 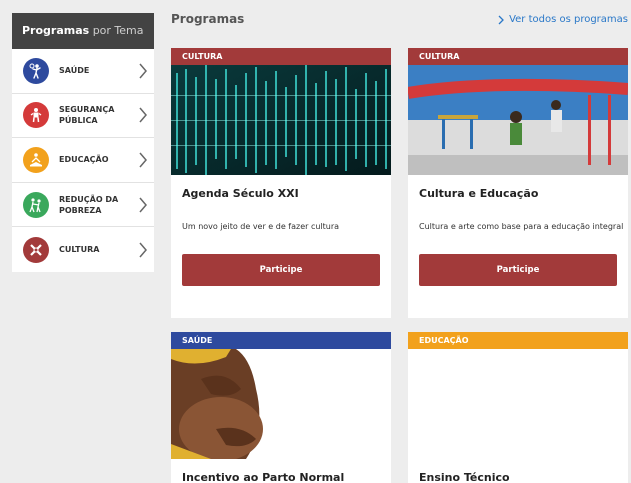 I want to click on program-card: EDUCAÇÃO Ensino Técnico, so click(x=518, y=407).